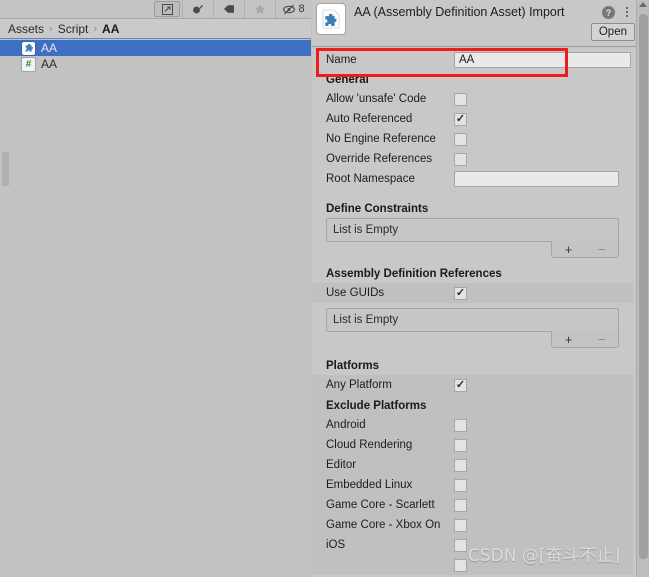 The height and width of the screenshot is (577, 649). What do you see at coordinates (608, 12) in the screenshot?
I see `help-icon: ?` at bounding box center [608, 12].